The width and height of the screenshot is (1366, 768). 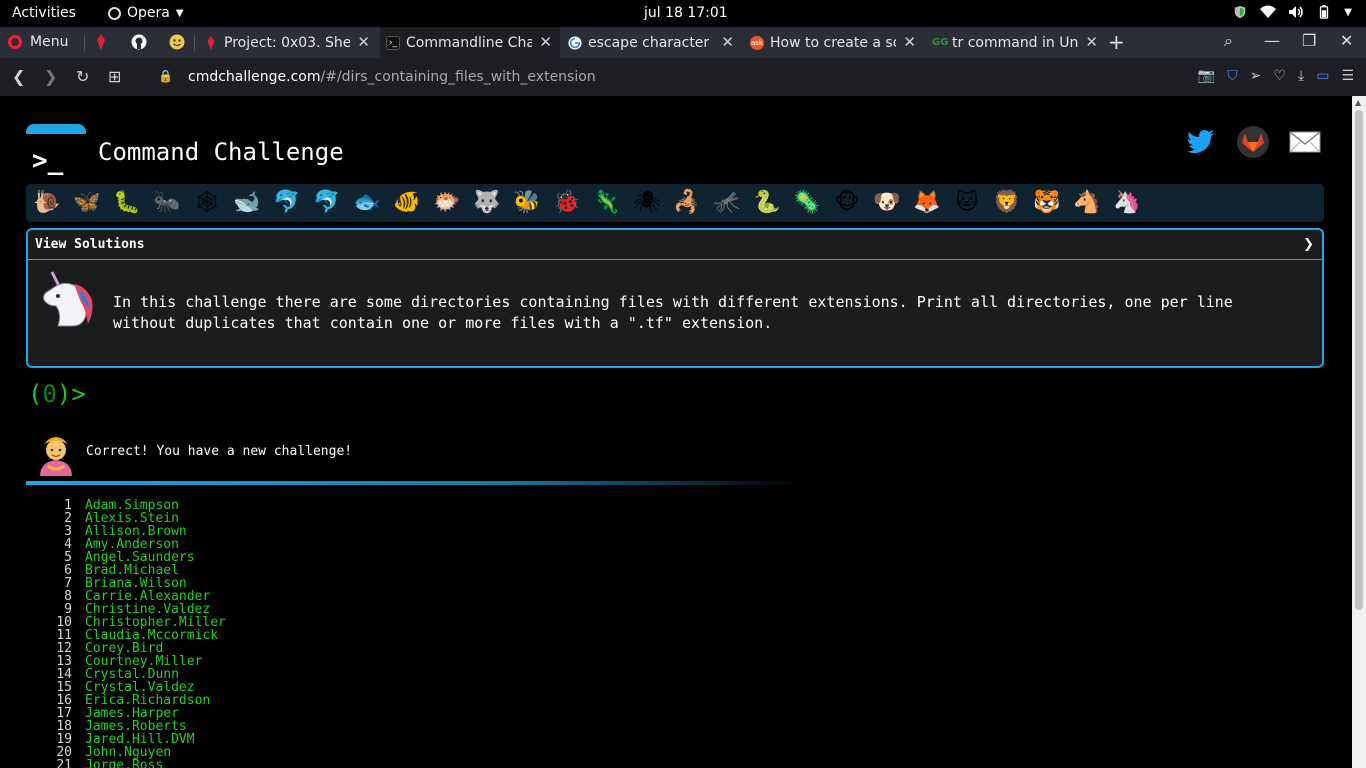 What do you see at coordinates (1201, 142) in the screenshot?
I see `twitter-link` at bounding box center [1201, 142].